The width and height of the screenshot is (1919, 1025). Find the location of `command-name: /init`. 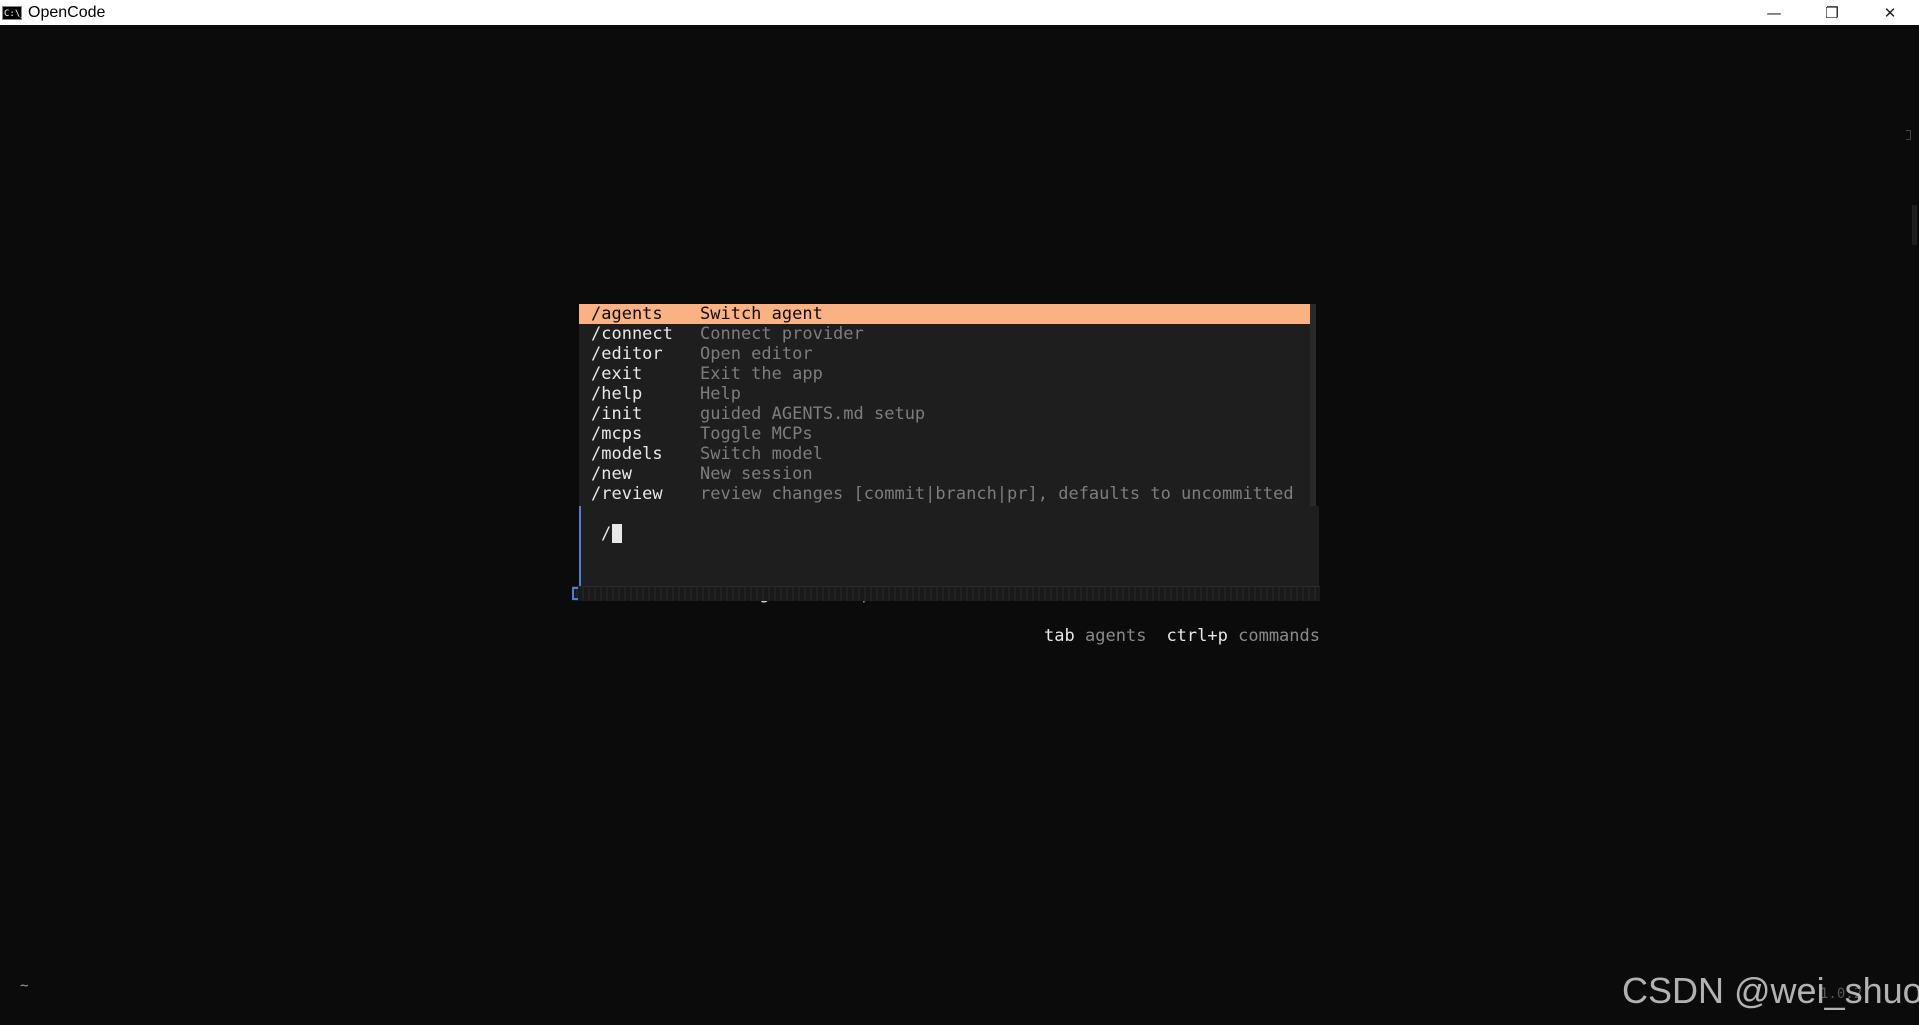

command-name: /init is located at coordinates (617, 414).